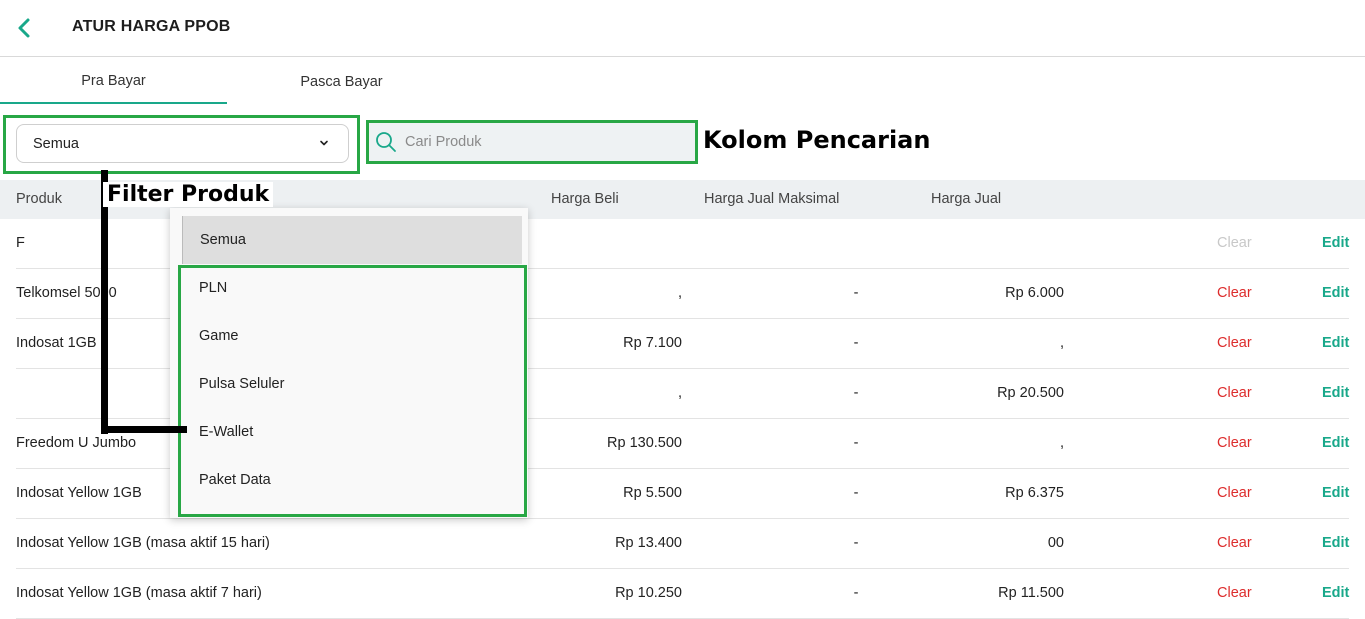 The height and width of the screenshot is (619, 1365). Describe the element at coordinates (324, 143) in the screenshot. I see `chevron-down-icon` at that location.